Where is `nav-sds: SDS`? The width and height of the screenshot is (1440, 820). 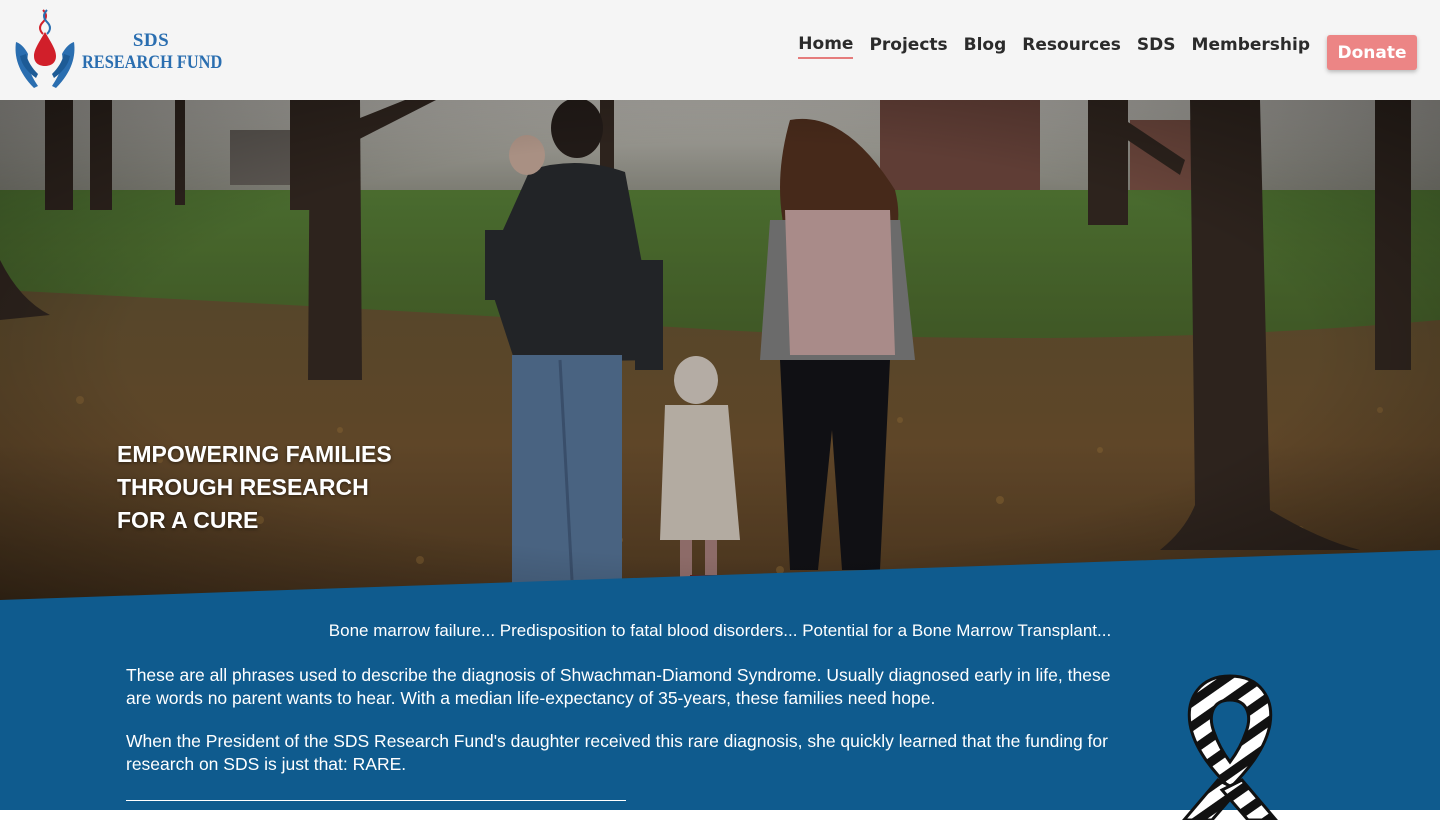
nav-sds: SDS is located at coordinates (1156, 46).